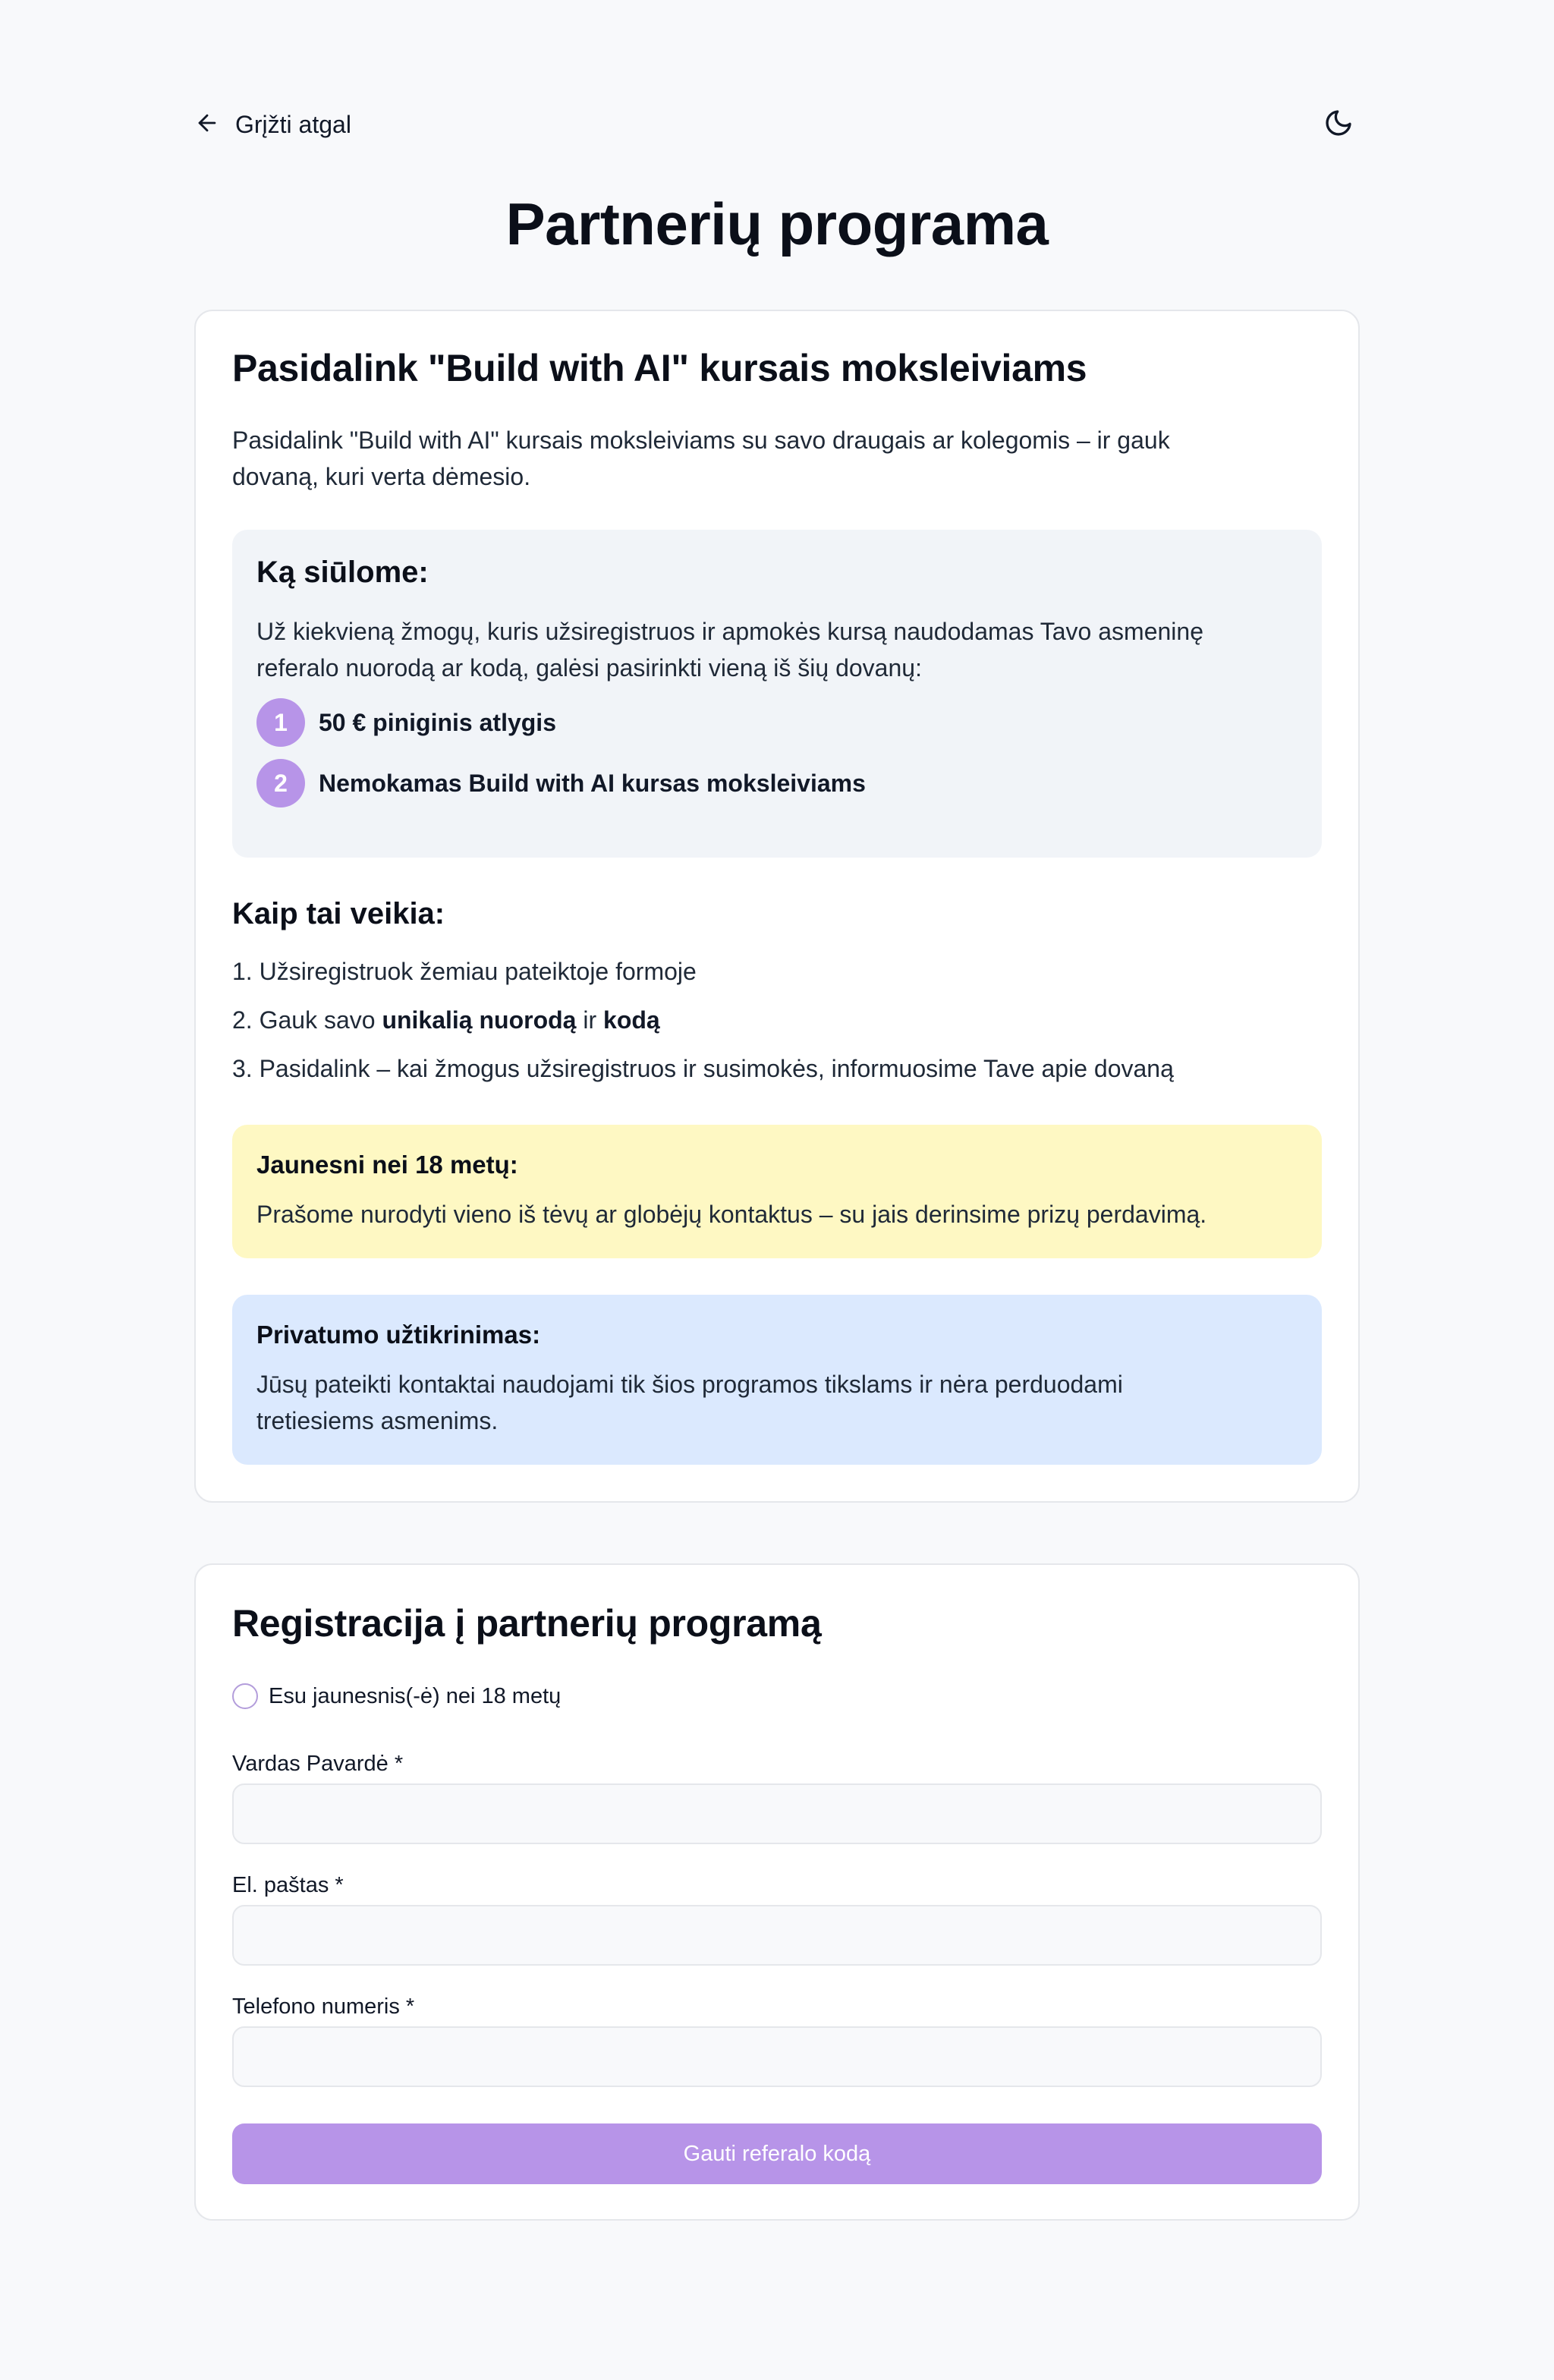  I want to click on offer-title: Ką siūlome:, so click(342, 572).